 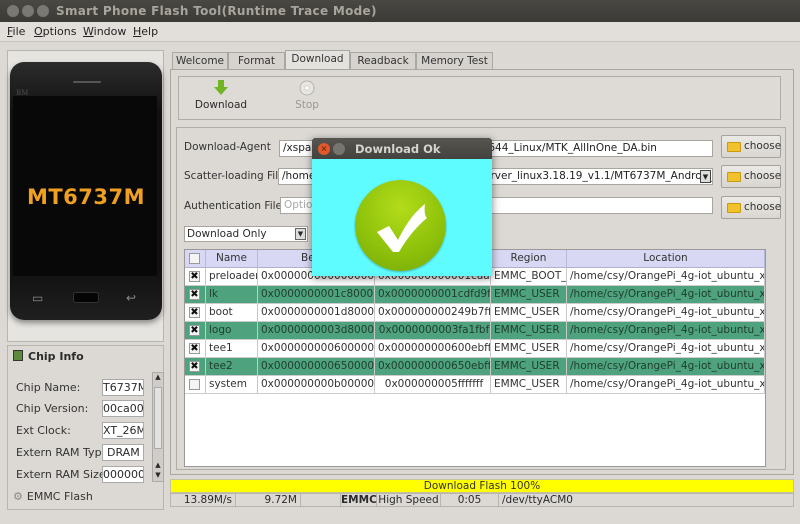 I want to click on choose-scatter-file-button: choose, so click(x=751, y=176).